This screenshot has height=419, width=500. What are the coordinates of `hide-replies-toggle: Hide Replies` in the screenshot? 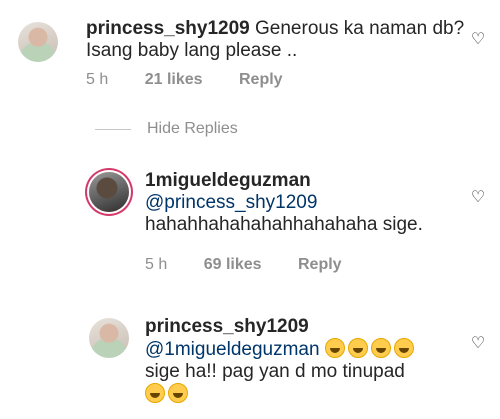 It's located at (166, 129).